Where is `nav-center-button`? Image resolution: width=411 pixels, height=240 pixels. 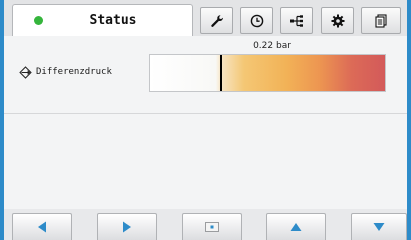
nav-center-button is located at coordinates (212, 226).